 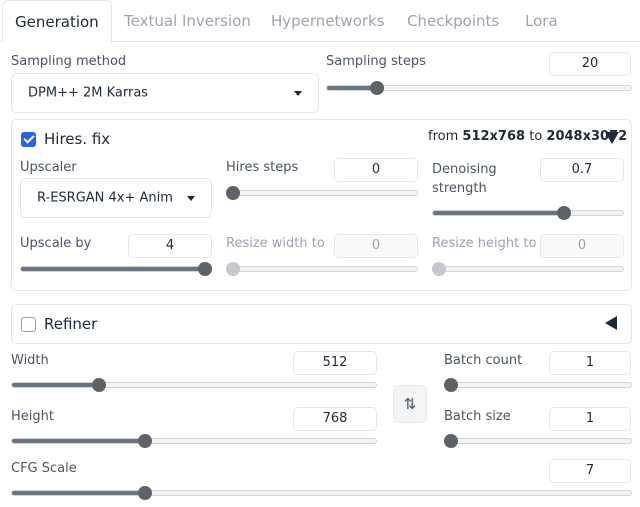 I want to click on sampling-method-value: DPM++ 2M Karras, so click(x=88, y=93).